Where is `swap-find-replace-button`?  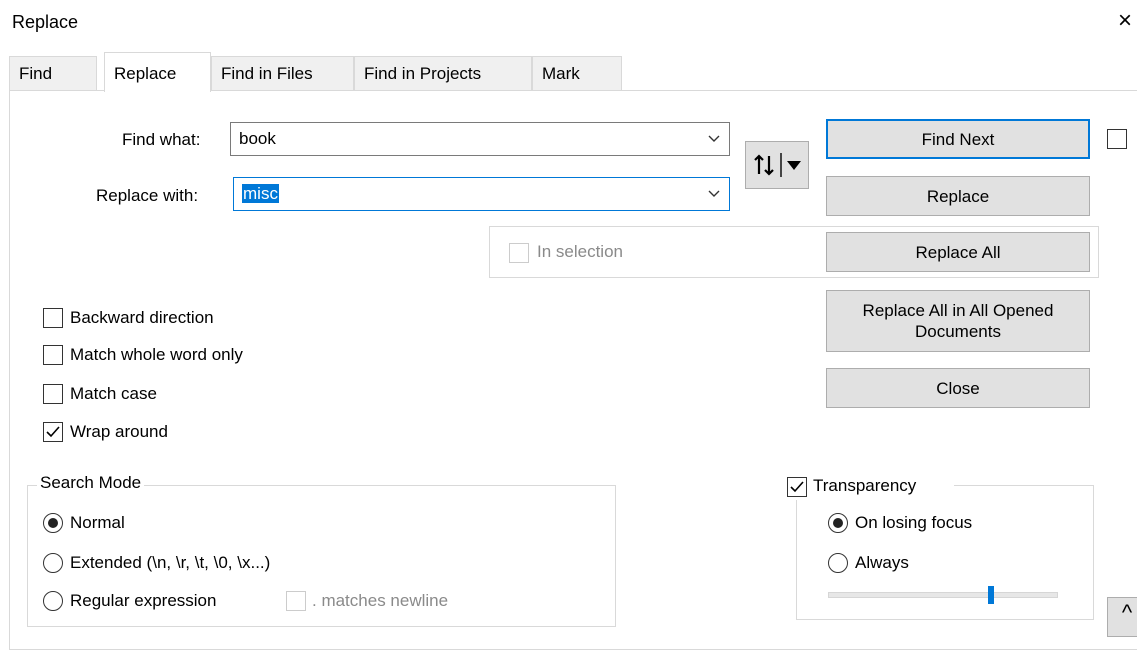 swap-find-replace-button is located at coordinates (777, 165).